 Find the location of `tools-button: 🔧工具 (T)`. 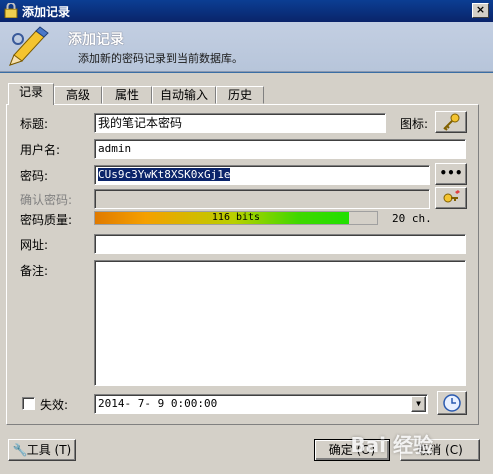

tools-button: 🔧工具 (T) is located at coordinates (42, 450).